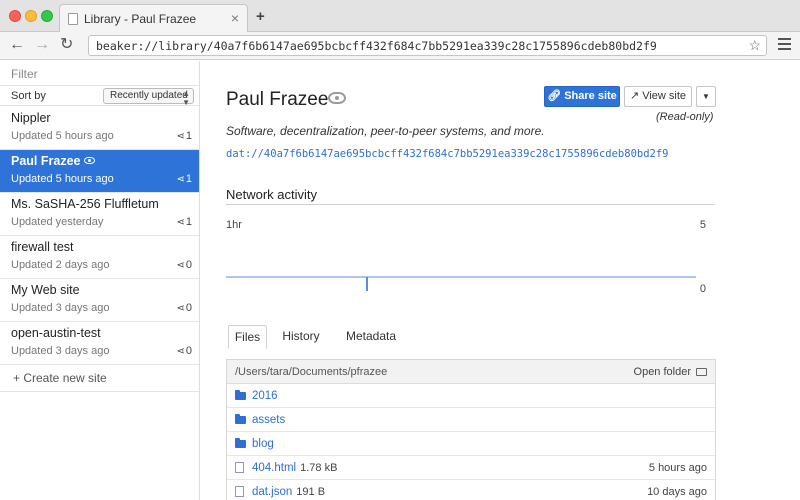  What do you see at coordinates (301, 337) in the screenshot?
I see `tab-history: History` at bounding box center [301, 337].